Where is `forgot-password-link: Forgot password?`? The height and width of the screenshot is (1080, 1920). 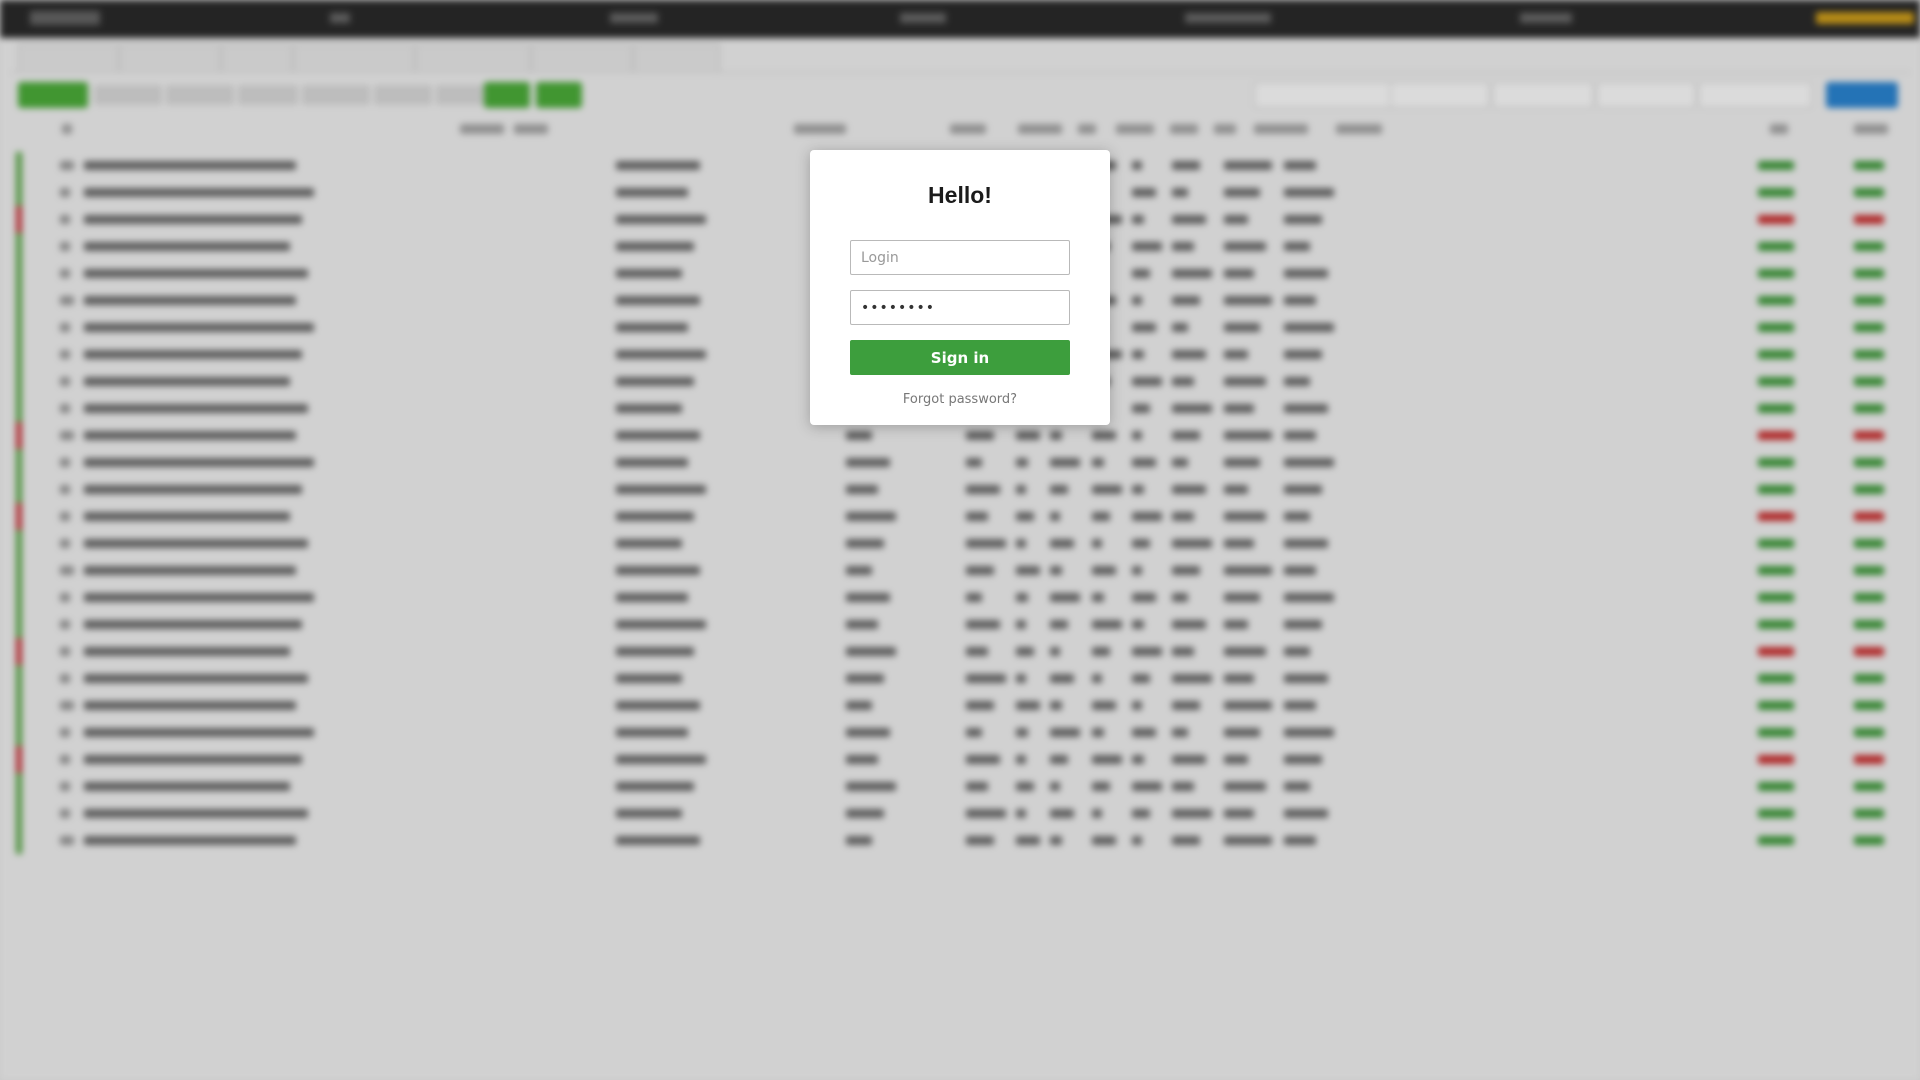 forgot-password-link: Forgot password? is located at coordinates (960, 399).